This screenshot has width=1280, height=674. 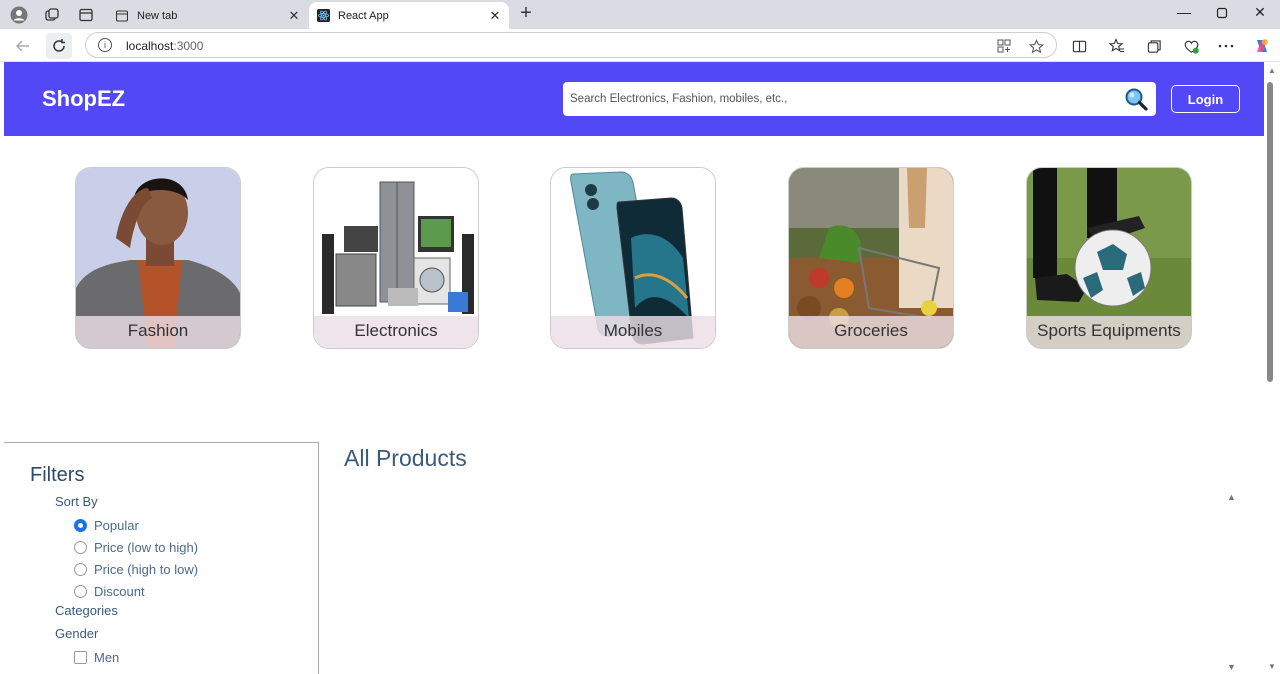 What do you see at coordinates (1260, 14) in the screenshot?
I see `close-window-icon: ✕` at bounding box center [1260, 14].